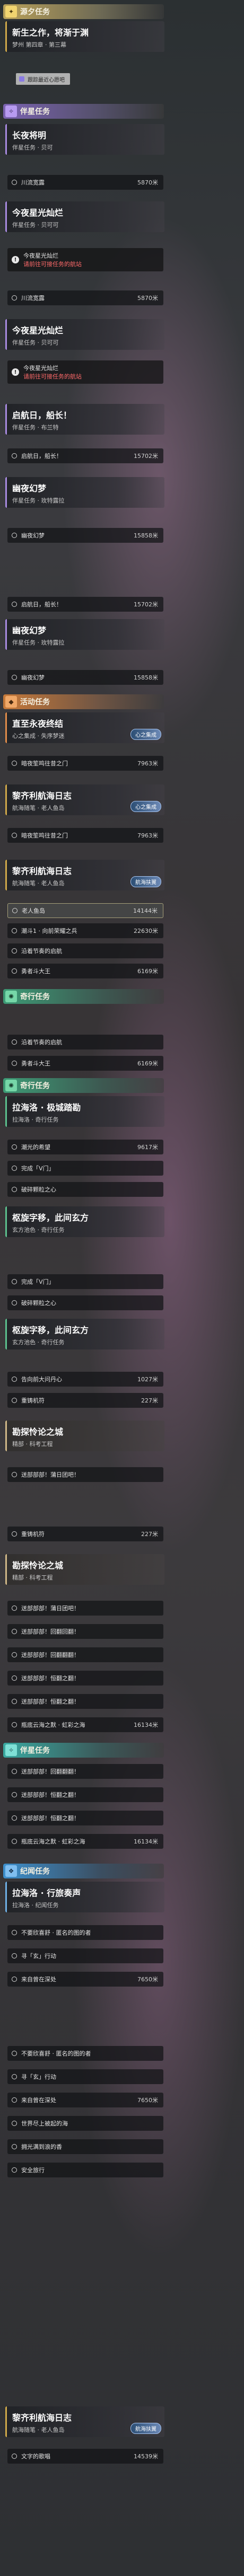  What do you see at coordinates (85, 930) in the screenshot?
I see `objective-row: 潮斗1 · 向前荣耀之兵 22630米` at bounding box center [85, 930].